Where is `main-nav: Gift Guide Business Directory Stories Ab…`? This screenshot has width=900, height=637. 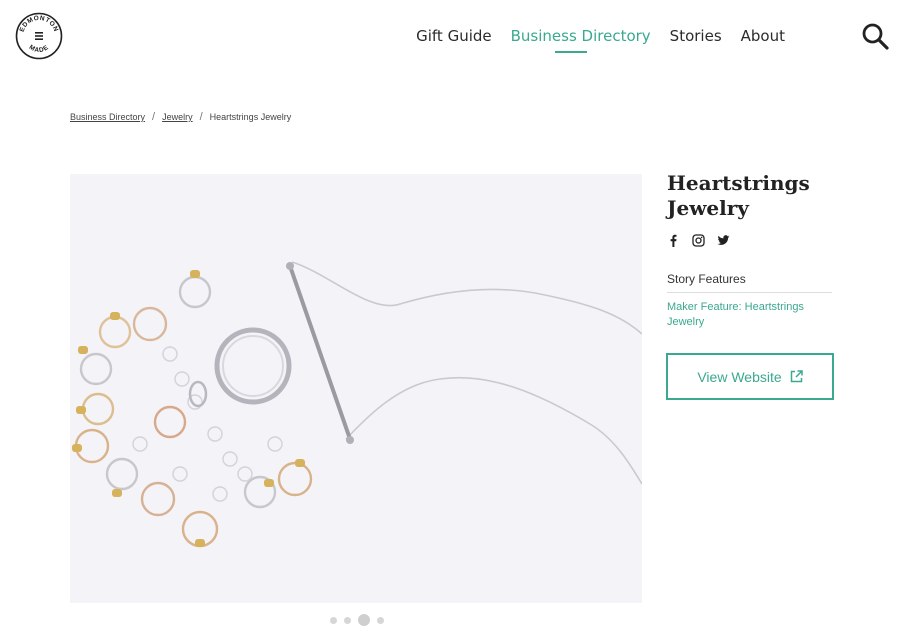 main-nav: Gift Guide Business Directory Stories Ab… is located at coordinates (591, 39).